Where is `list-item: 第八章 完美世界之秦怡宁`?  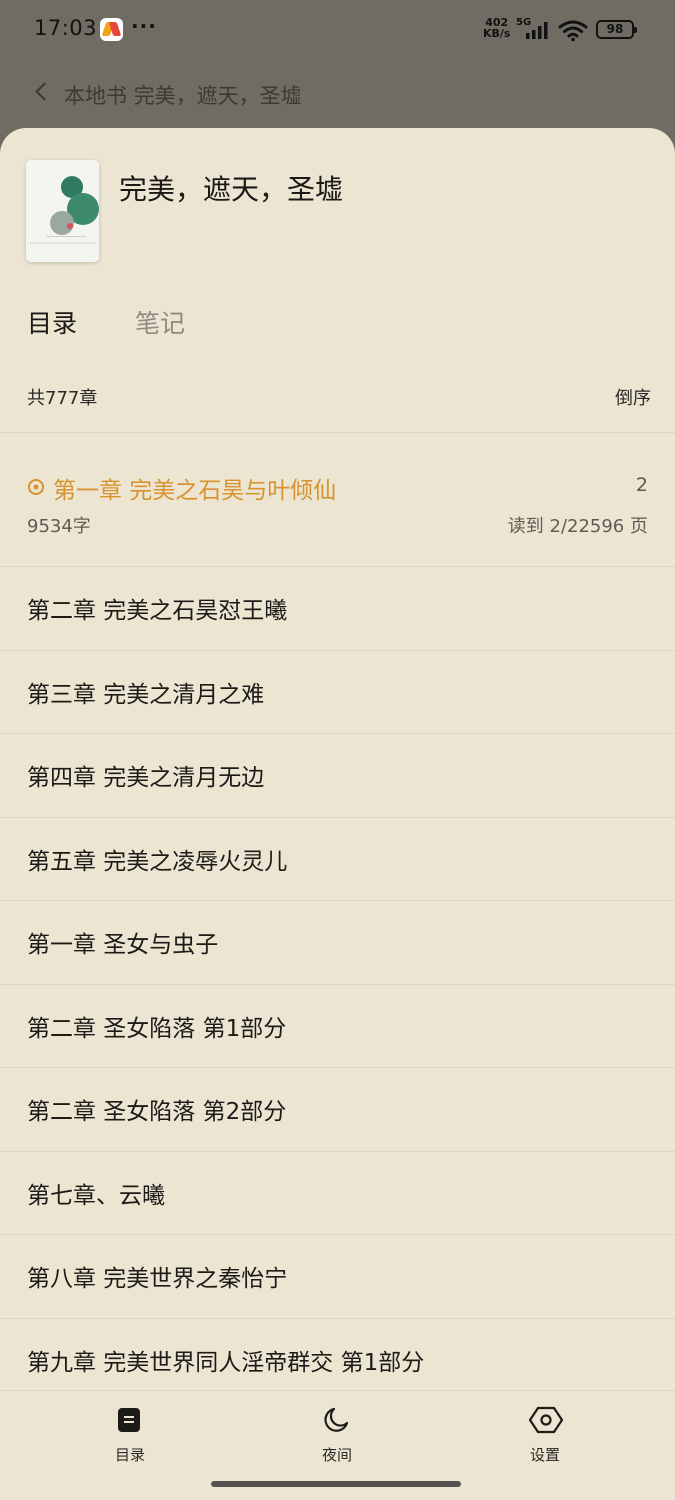 list-item: 第八章 完美世界之秦怡宁 is located at coordinates (337, 1276).